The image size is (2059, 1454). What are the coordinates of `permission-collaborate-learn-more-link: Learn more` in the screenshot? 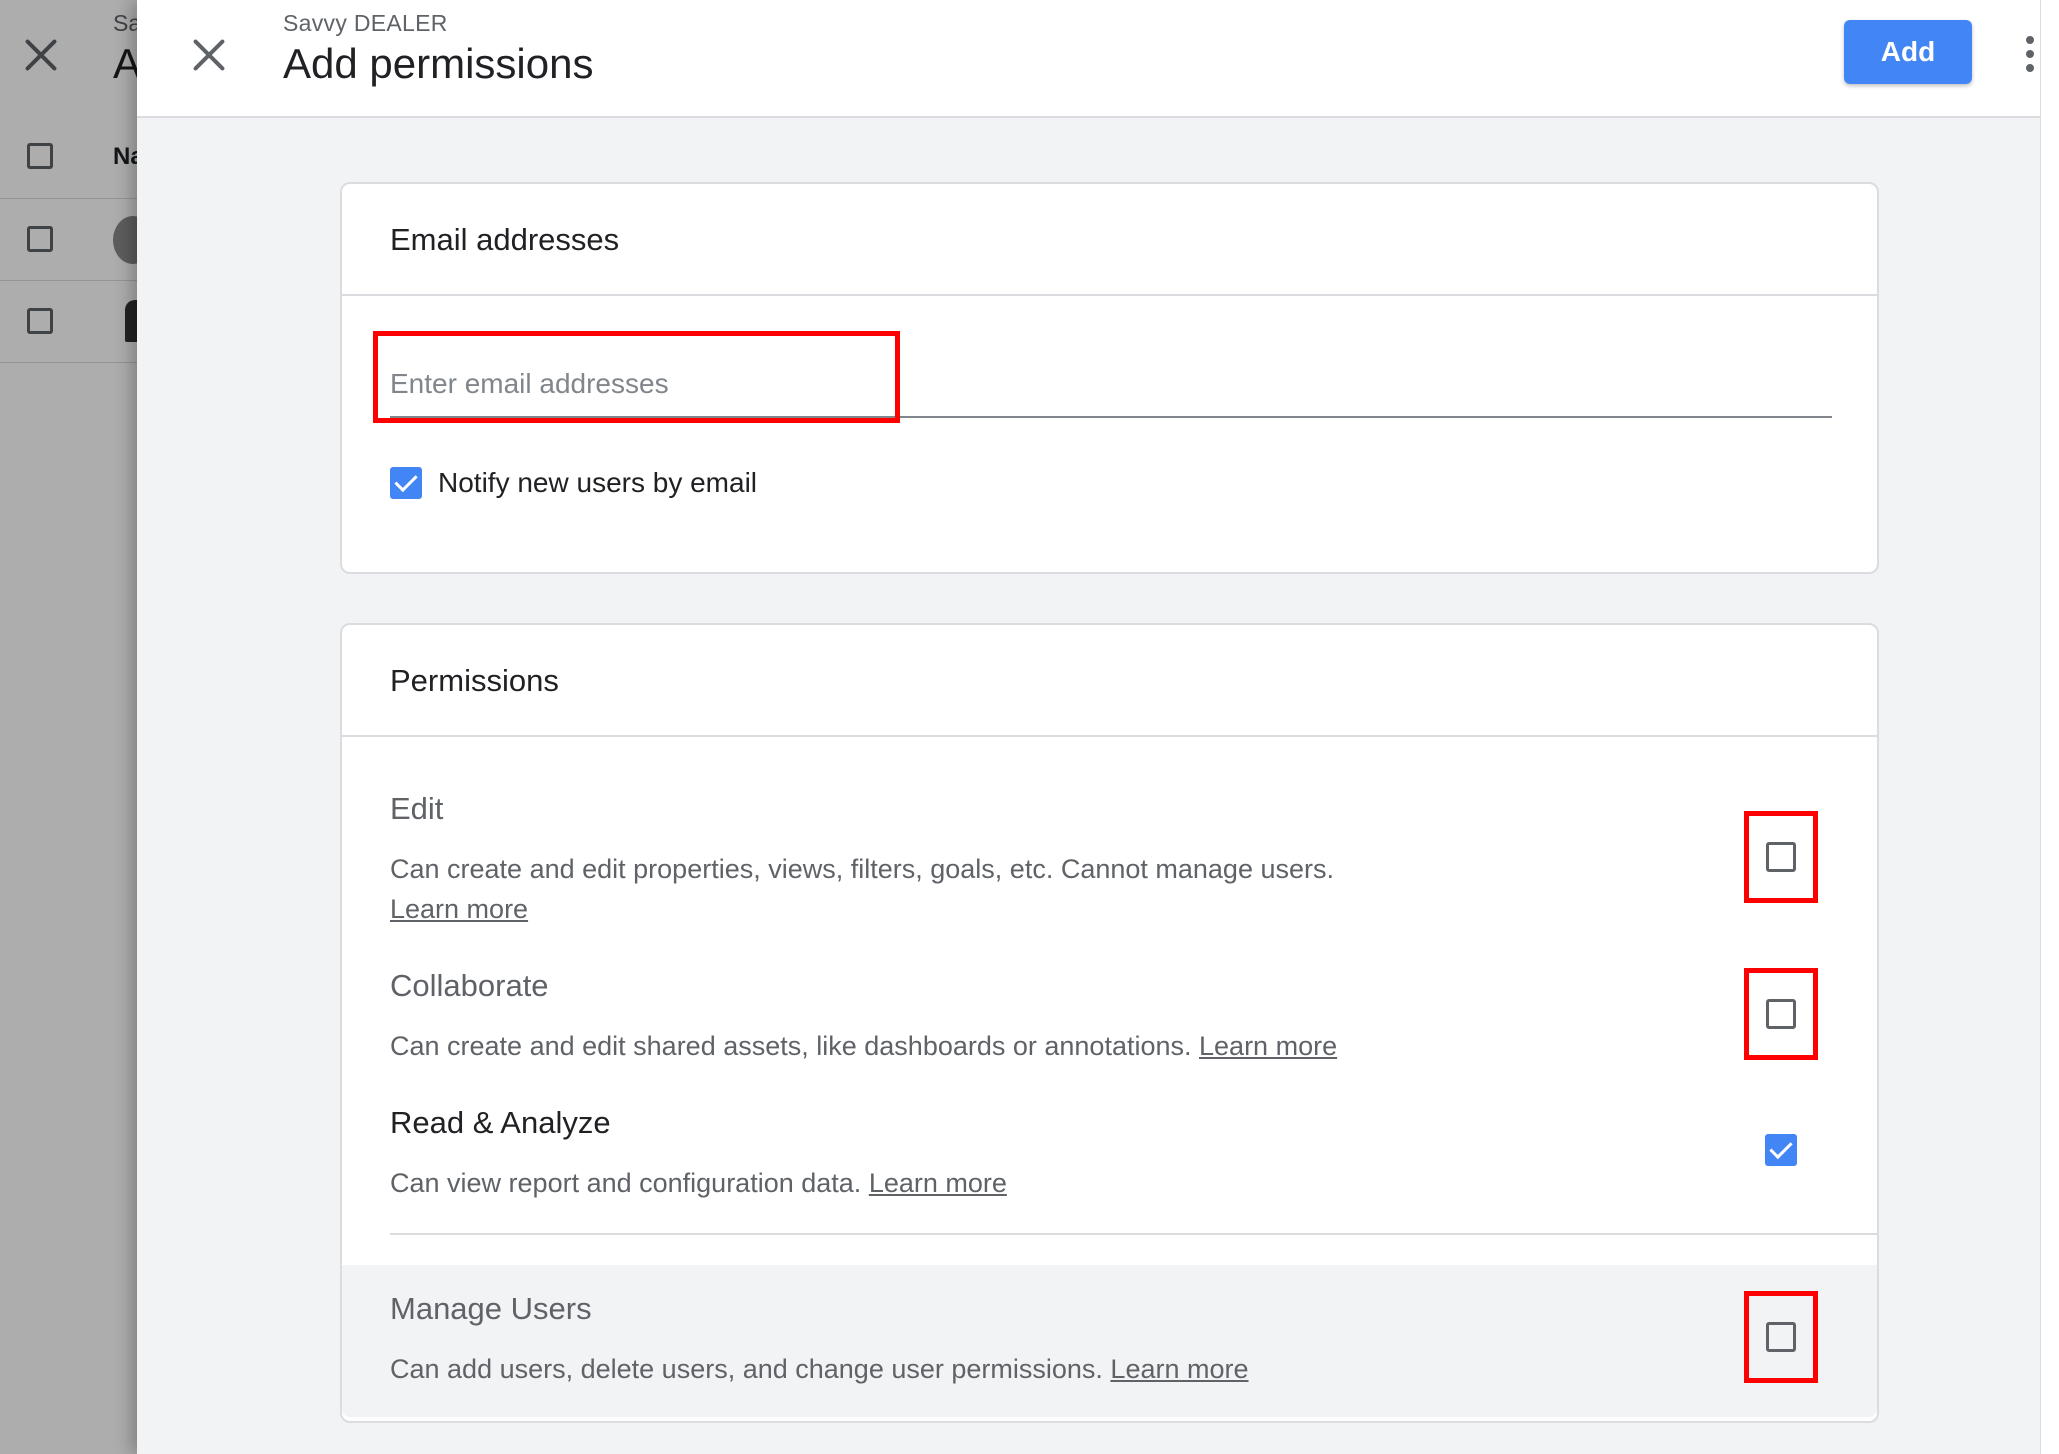 It's located at (1268, 1046).